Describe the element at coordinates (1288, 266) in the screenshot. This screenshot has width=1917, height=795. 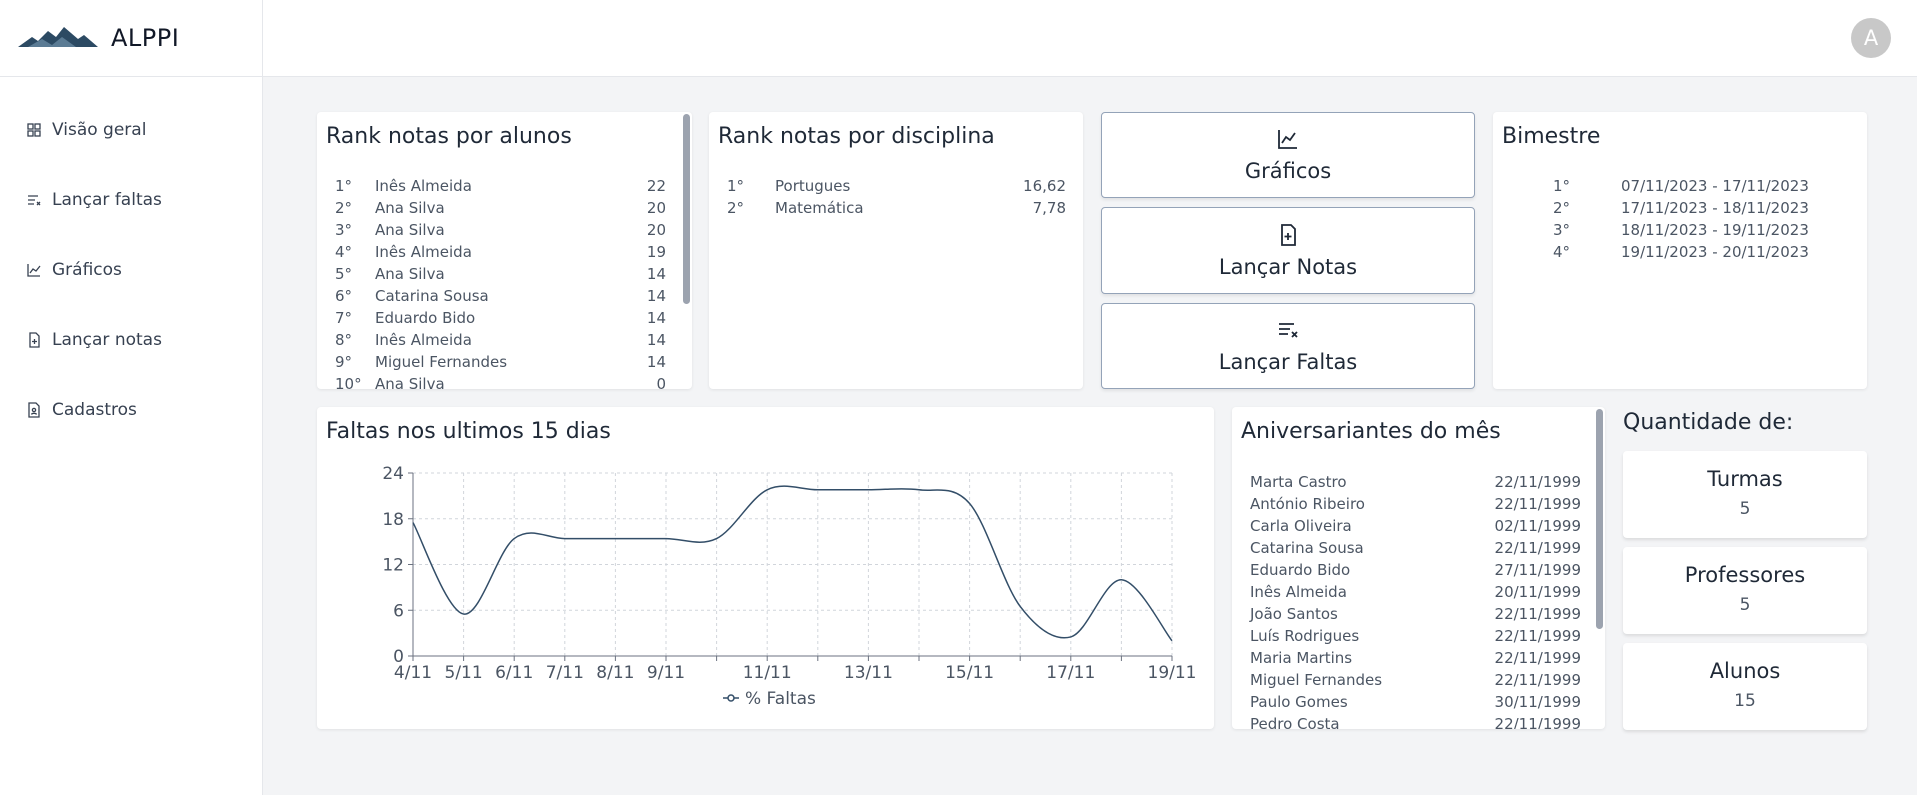
I see `lancar-notas-label: Lançar Notas` at that location.